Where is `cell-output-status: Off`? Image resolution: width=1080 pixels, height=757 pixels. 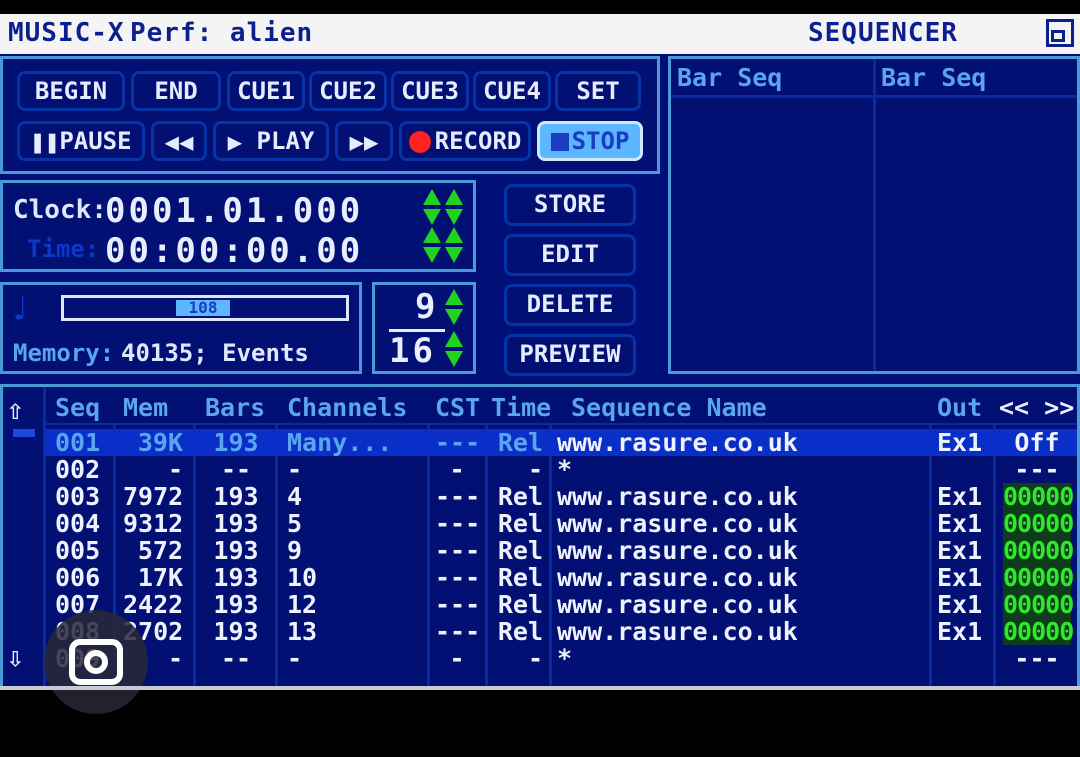 cell-output-status: Off is located at coordinates (1037, 442).